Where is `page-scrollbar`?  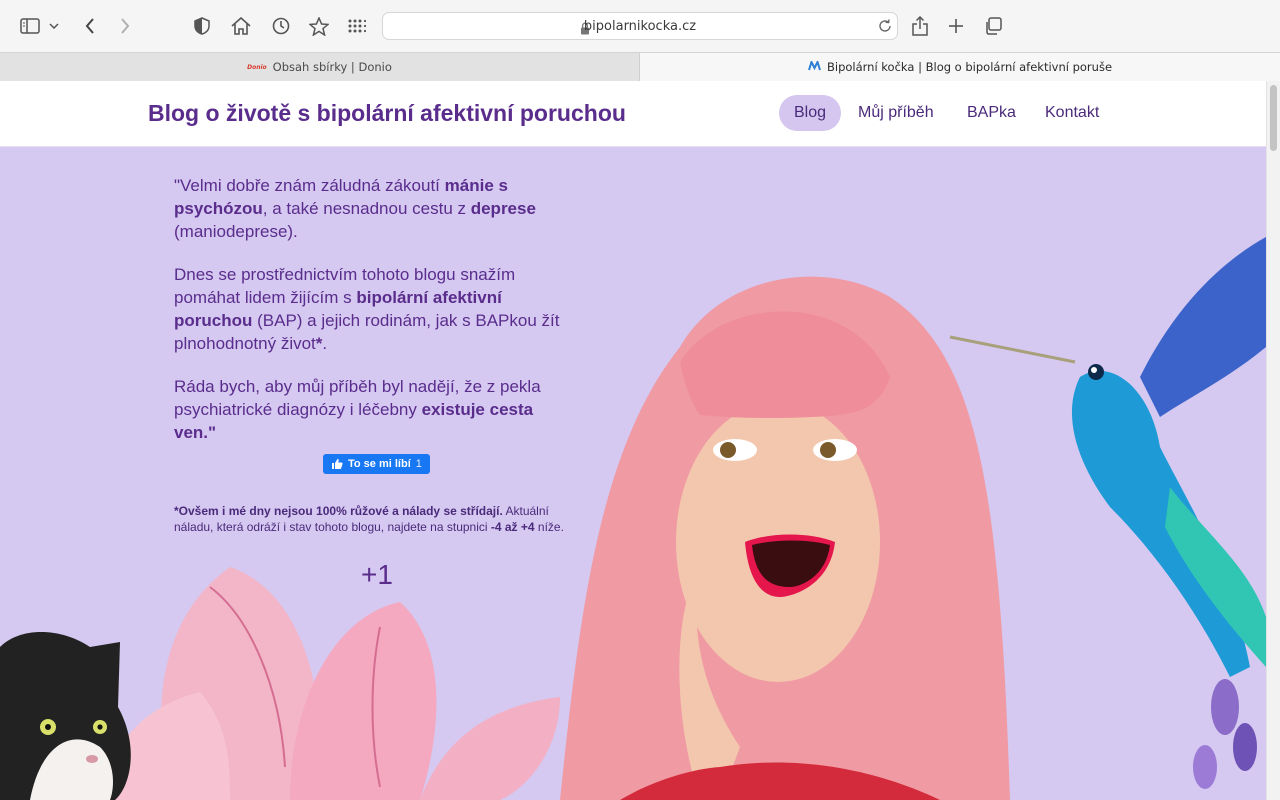 page-scrollbar is located at coordinates (1273, 440).